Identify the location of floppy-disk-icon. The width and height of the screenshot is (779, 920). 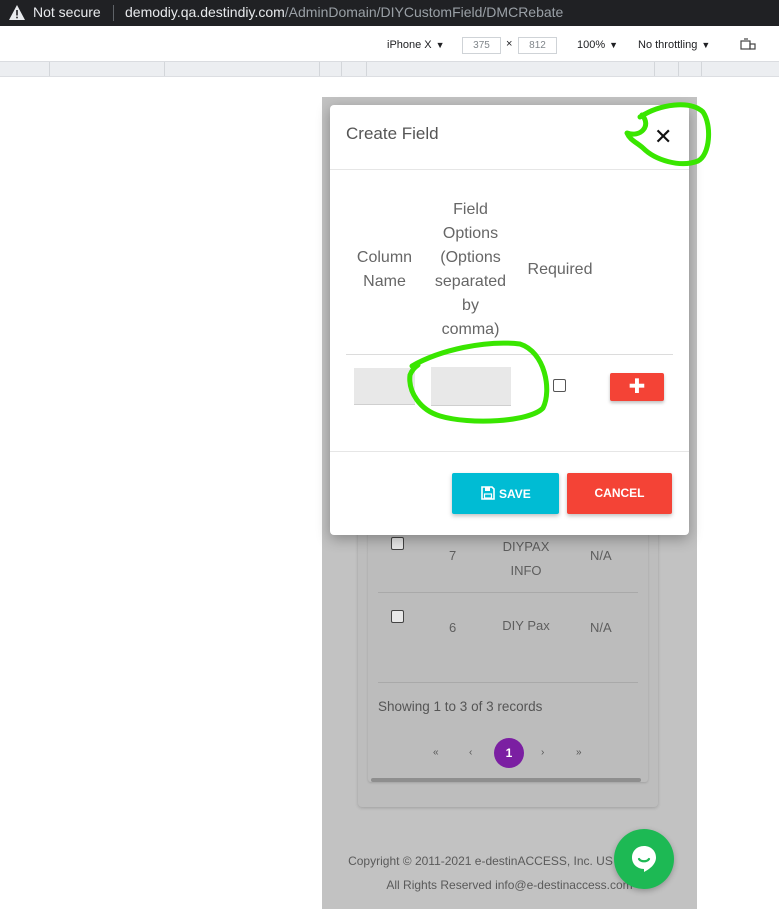
(488, 493).